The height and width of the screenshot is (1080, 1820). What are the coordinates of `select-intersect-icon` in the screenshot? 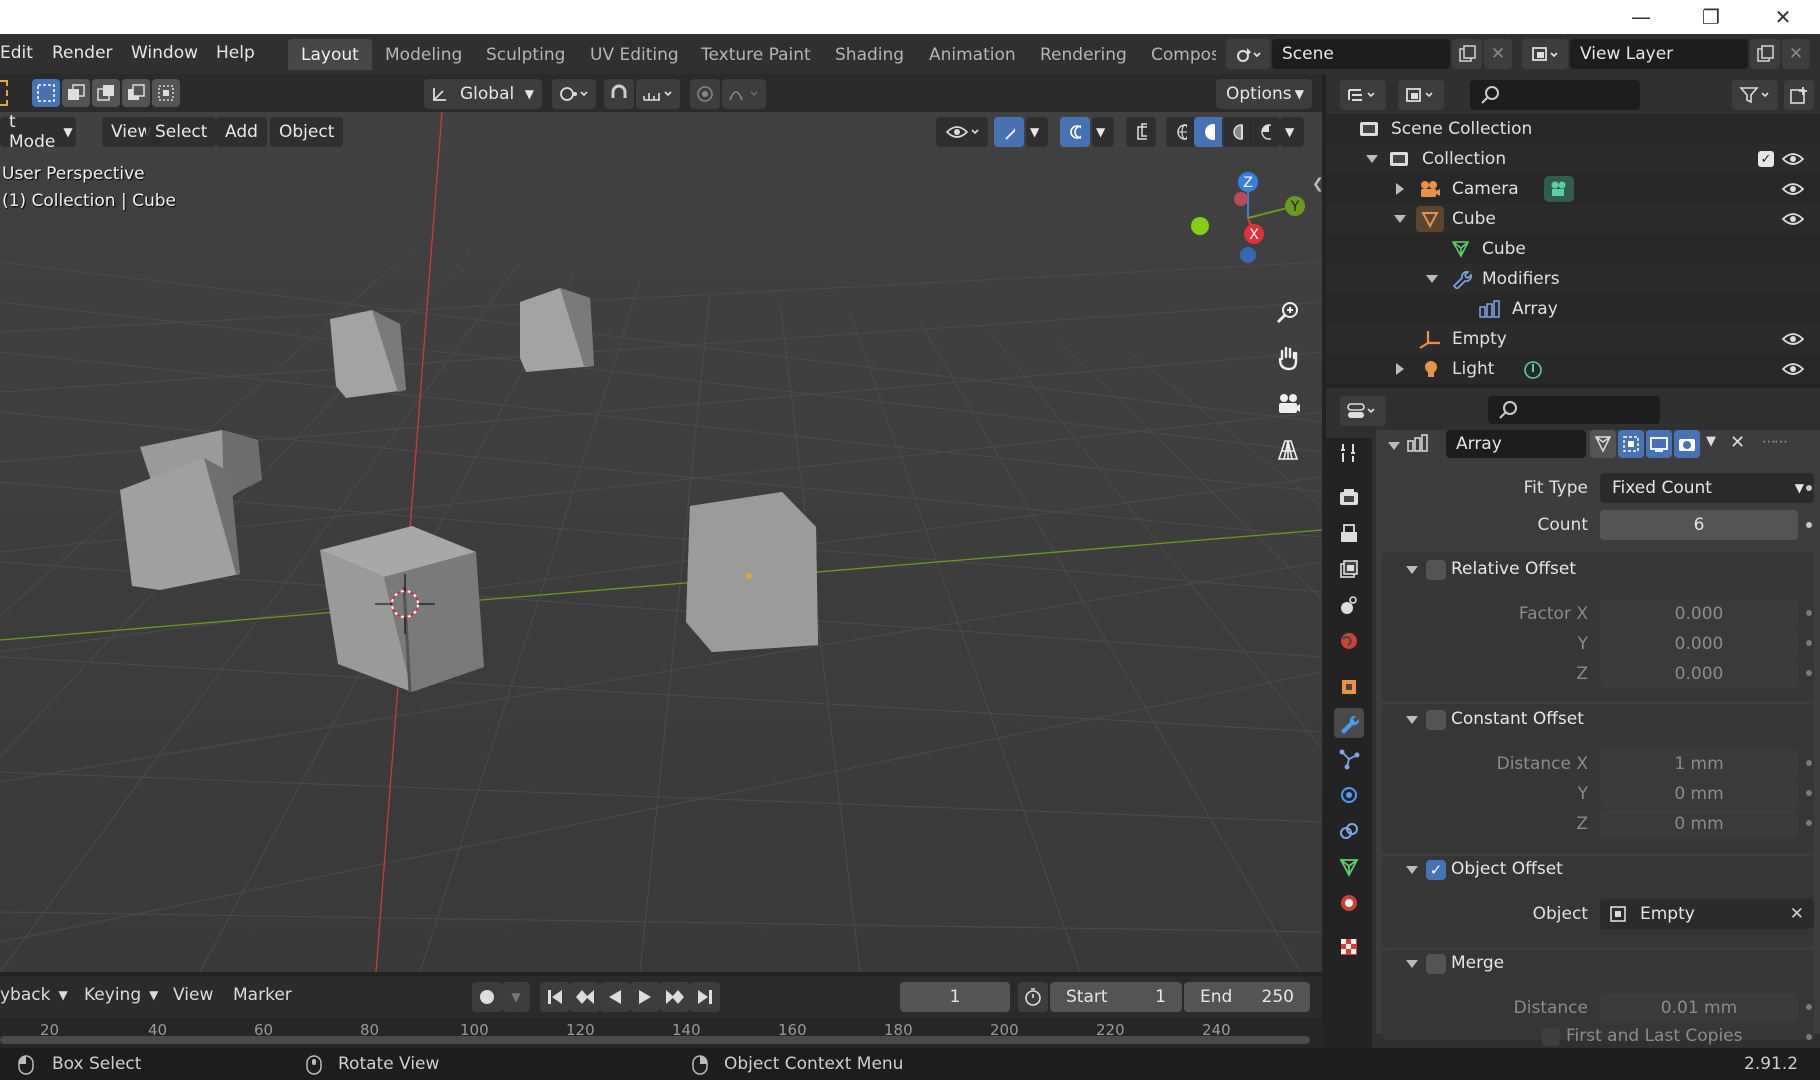 It's located at (166, 93).